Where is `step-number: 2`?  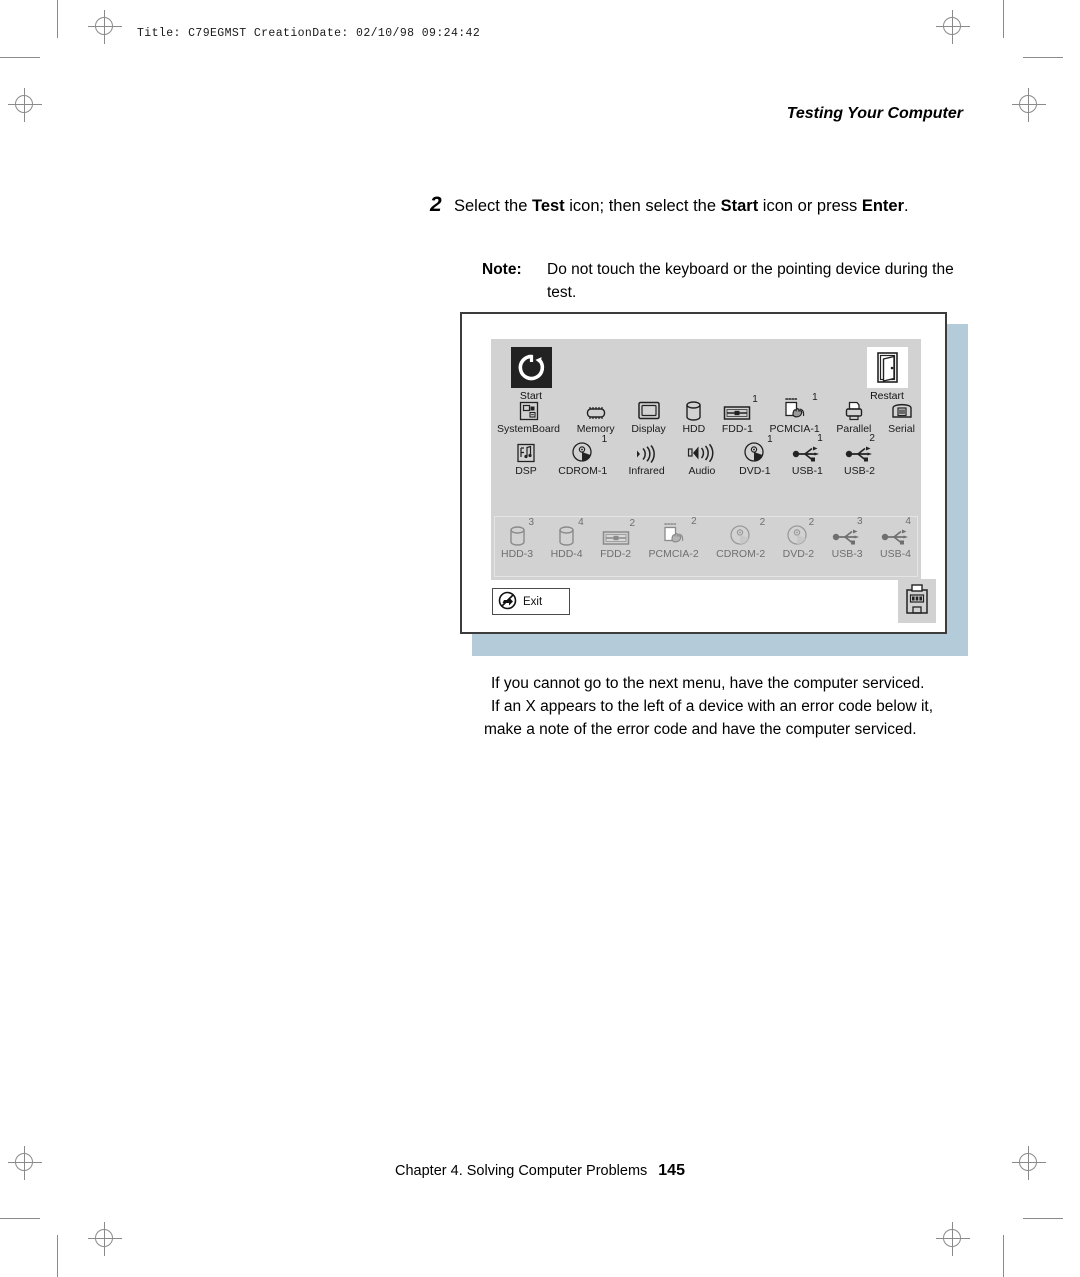 step-number: 2 is located at coordinates (436, 204).